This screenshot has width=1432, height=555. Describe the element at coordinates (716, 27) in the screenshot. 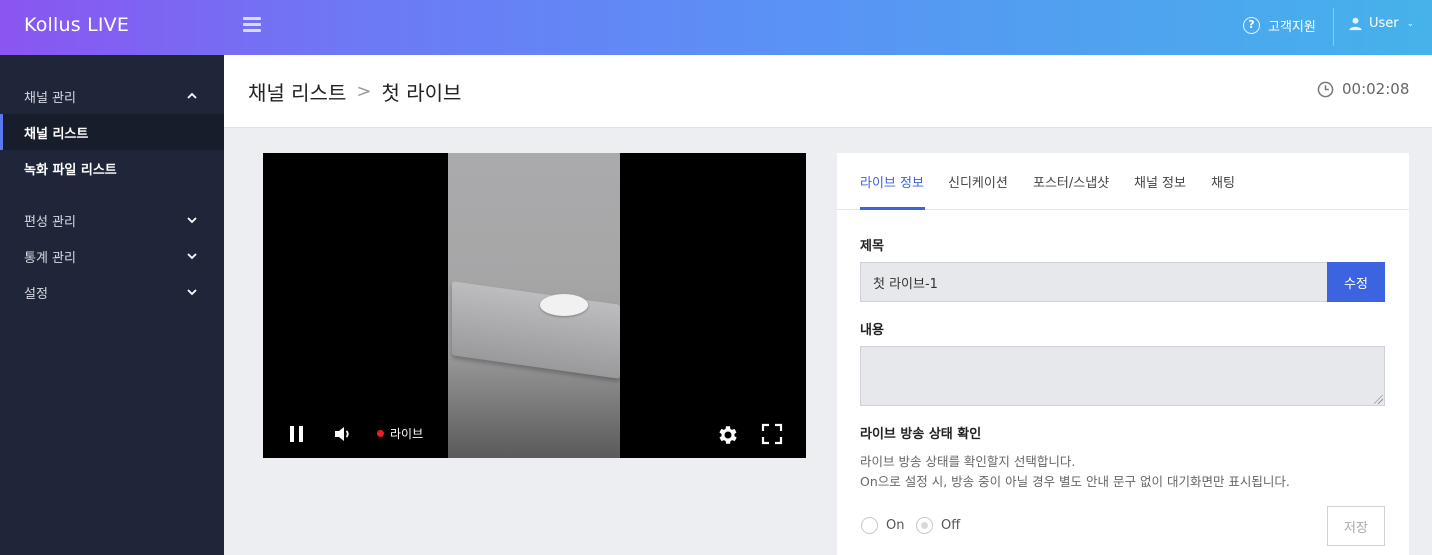

I see `top-bar: Kollus LIVE ? 고객지원 User ⌄` at that location.